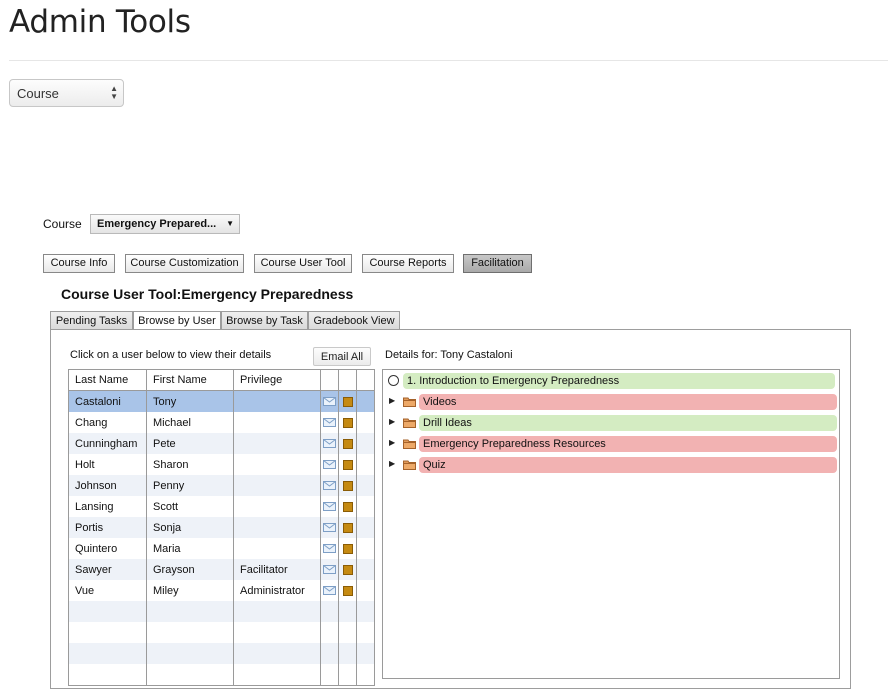  Describe the element at coordinates (190, 590) in the screenshot. I see `first-name-cell: Miley` at that location.